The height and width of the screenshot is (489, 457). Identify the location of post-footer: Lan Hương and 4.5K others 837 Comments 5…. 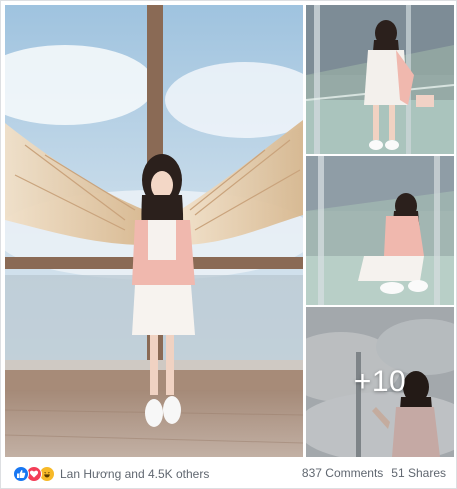
(229, 474).